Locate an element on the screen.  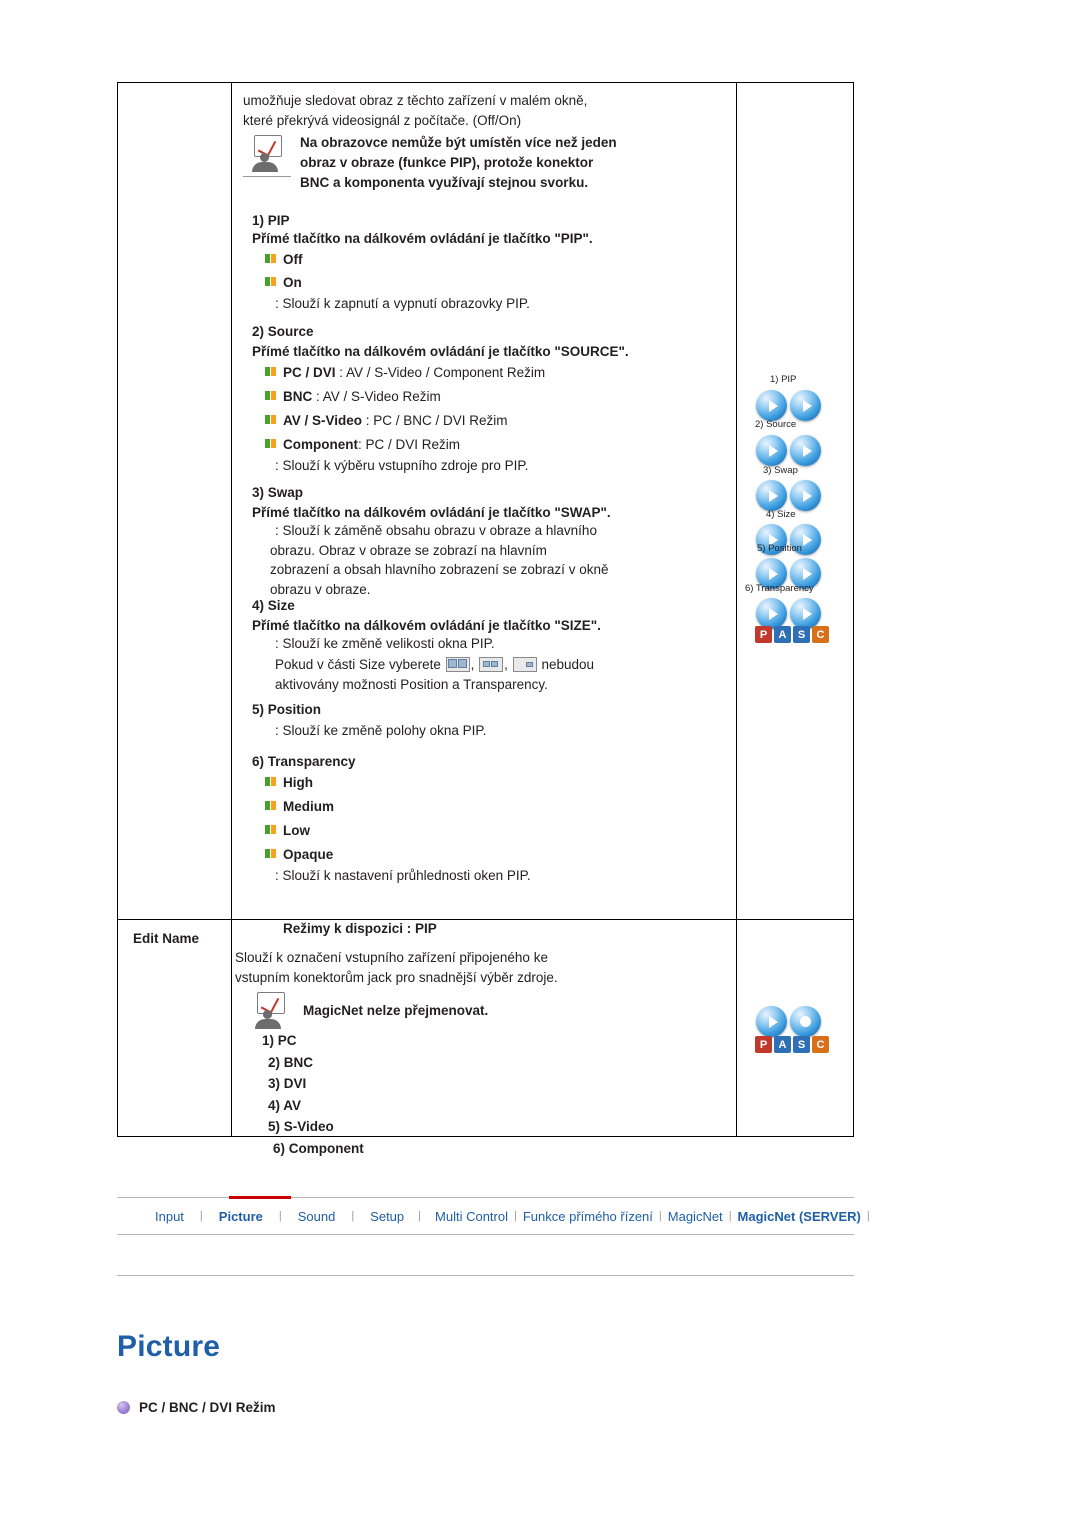
table-label-column is located at coordinates (175, 609).